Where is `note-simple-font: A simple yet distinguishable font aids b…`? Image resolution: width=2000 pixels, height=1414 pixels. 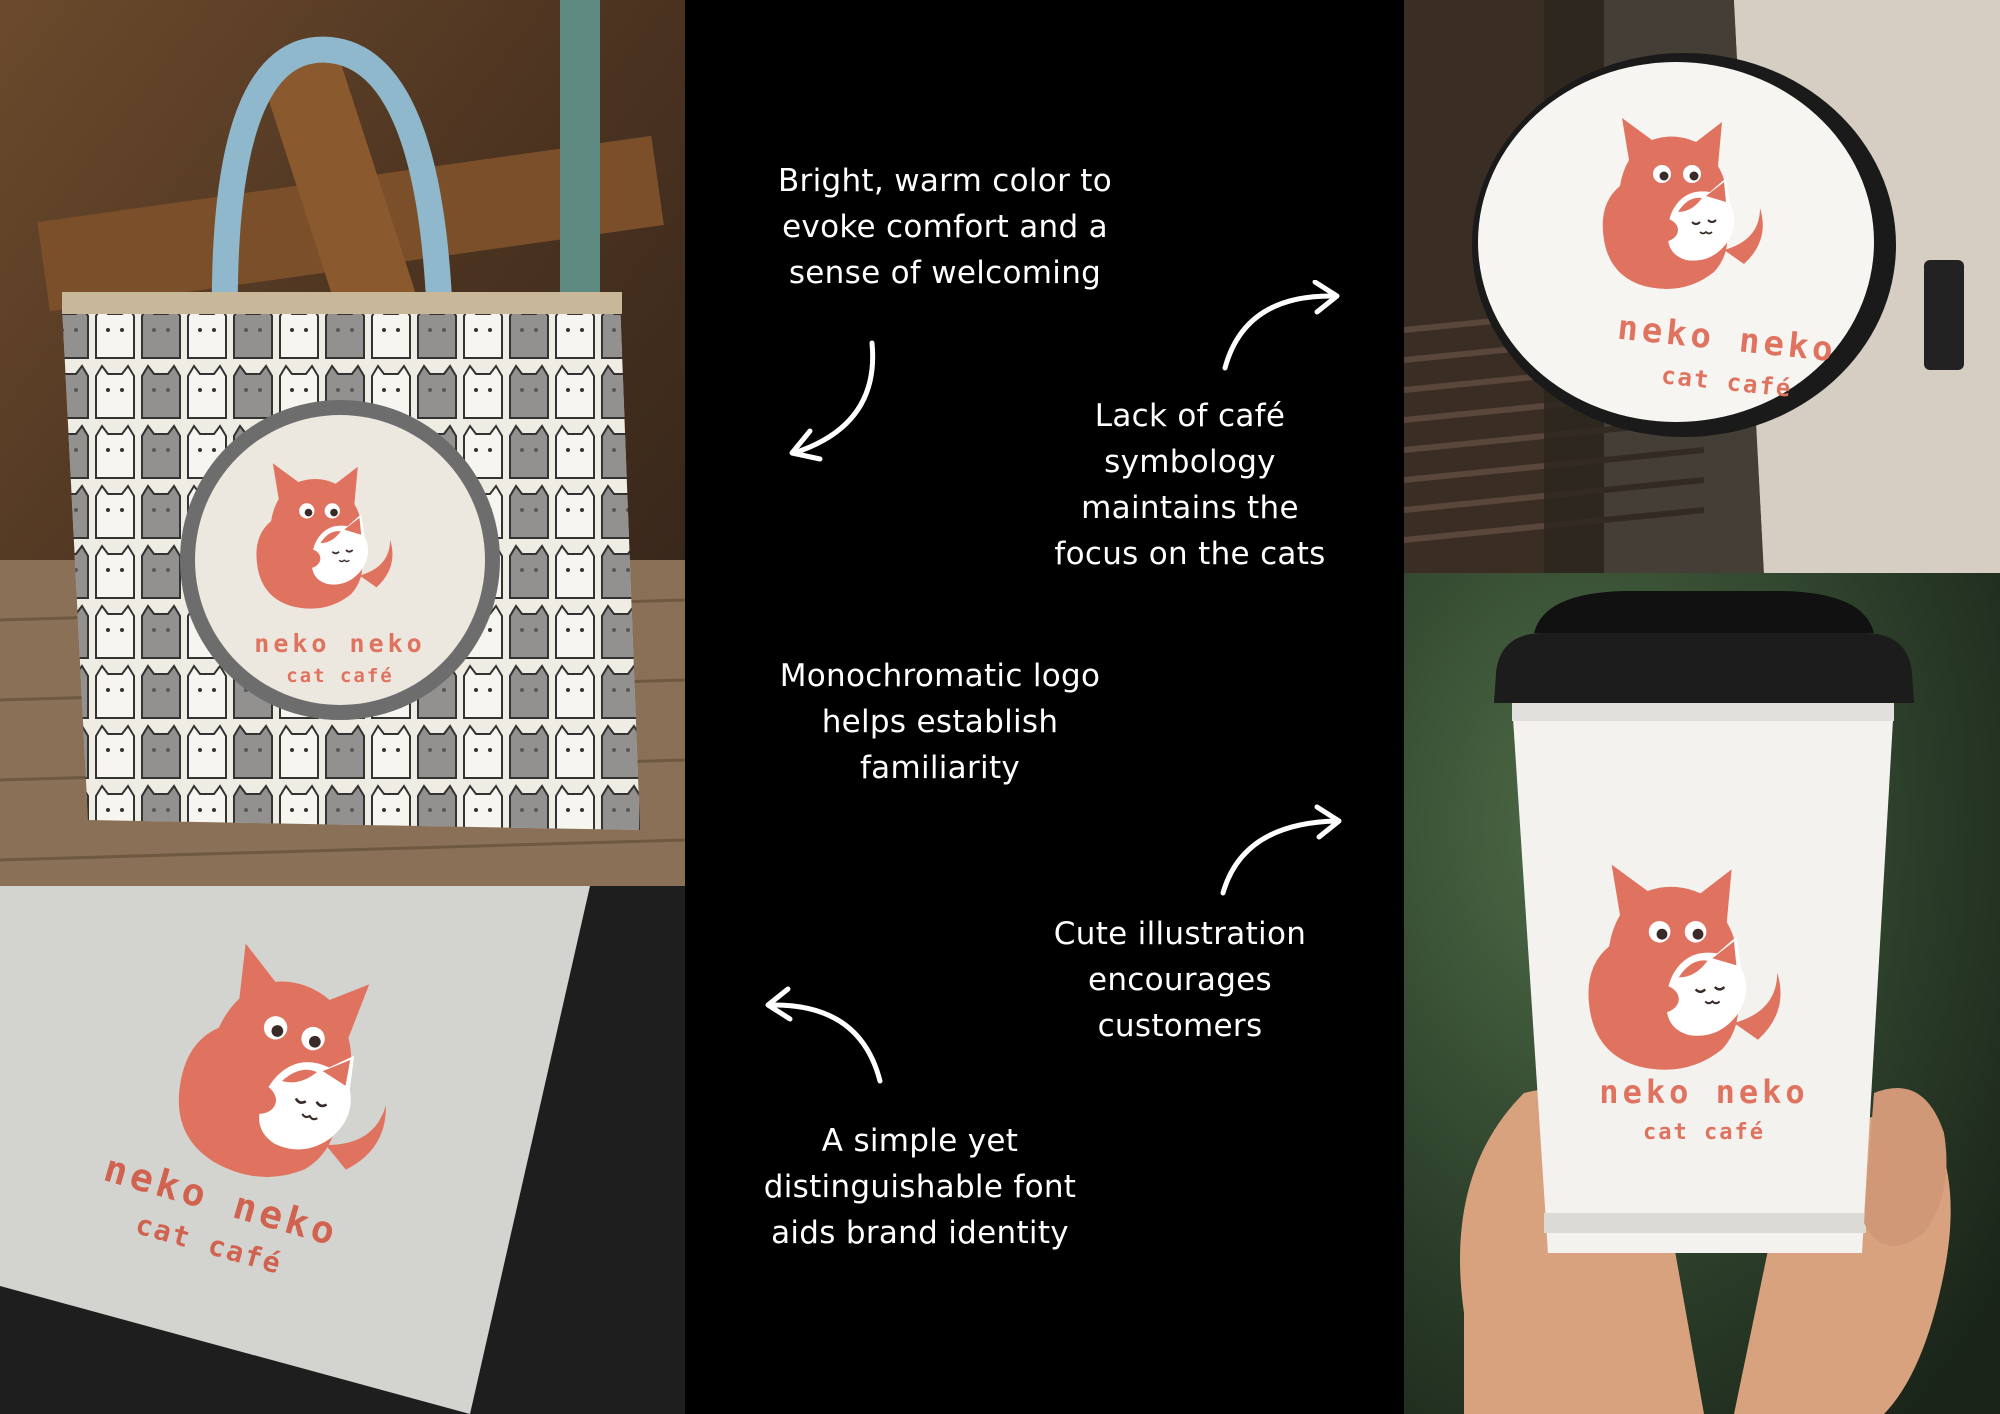
note-simple-font: A simple yet distinguishable font aids b… is located at coordinates (920, 1187).